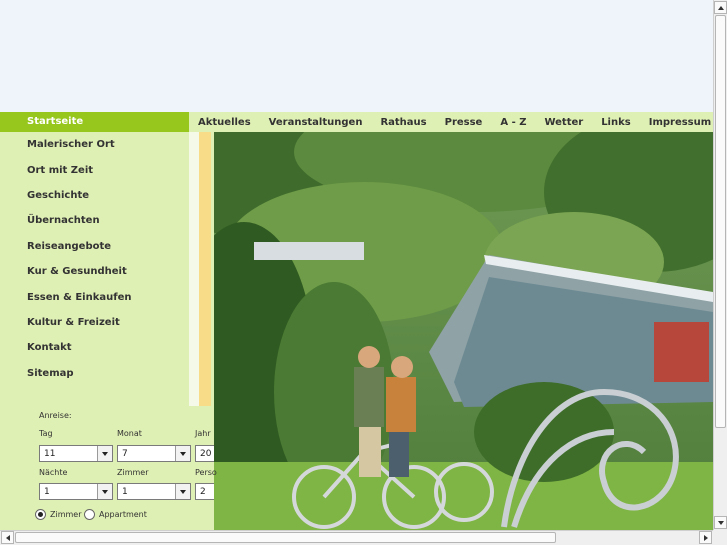  I want to click on persons-select: 2, so click(204, 491).